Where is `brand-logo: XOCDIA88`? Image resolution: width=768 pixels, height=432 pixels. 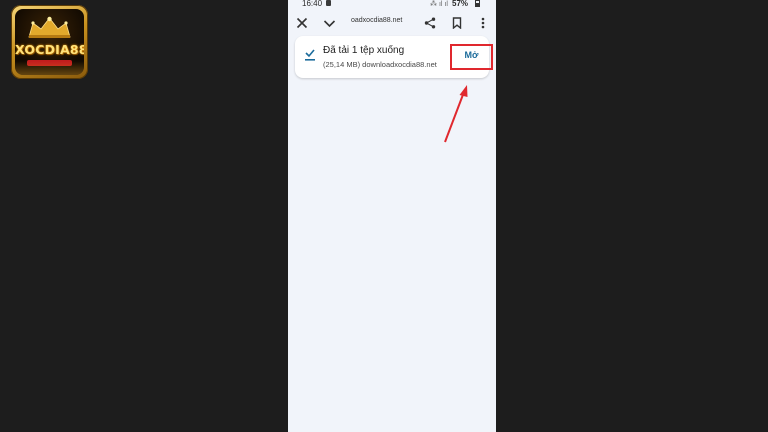
brand-logo: XOCDIA88 is located at coordinates (49, 42).